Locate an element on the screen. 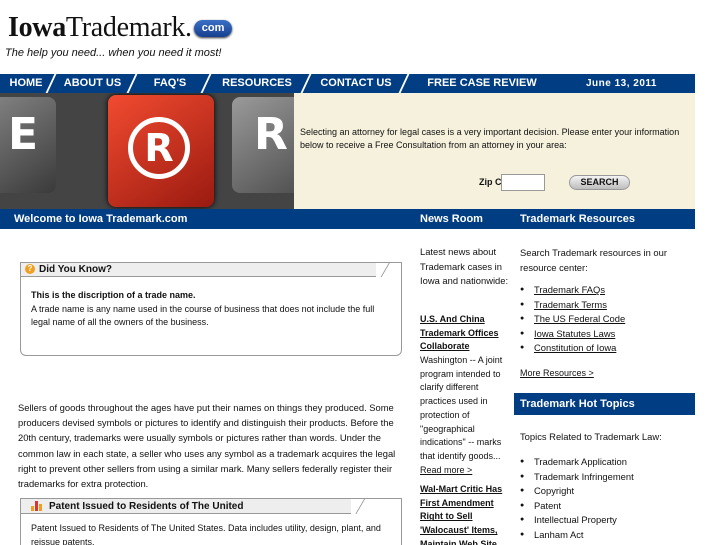 The width and height of the screenshot is (727, 545). site-logo: IowaTrademark. com is located at coordinates (120, 29).